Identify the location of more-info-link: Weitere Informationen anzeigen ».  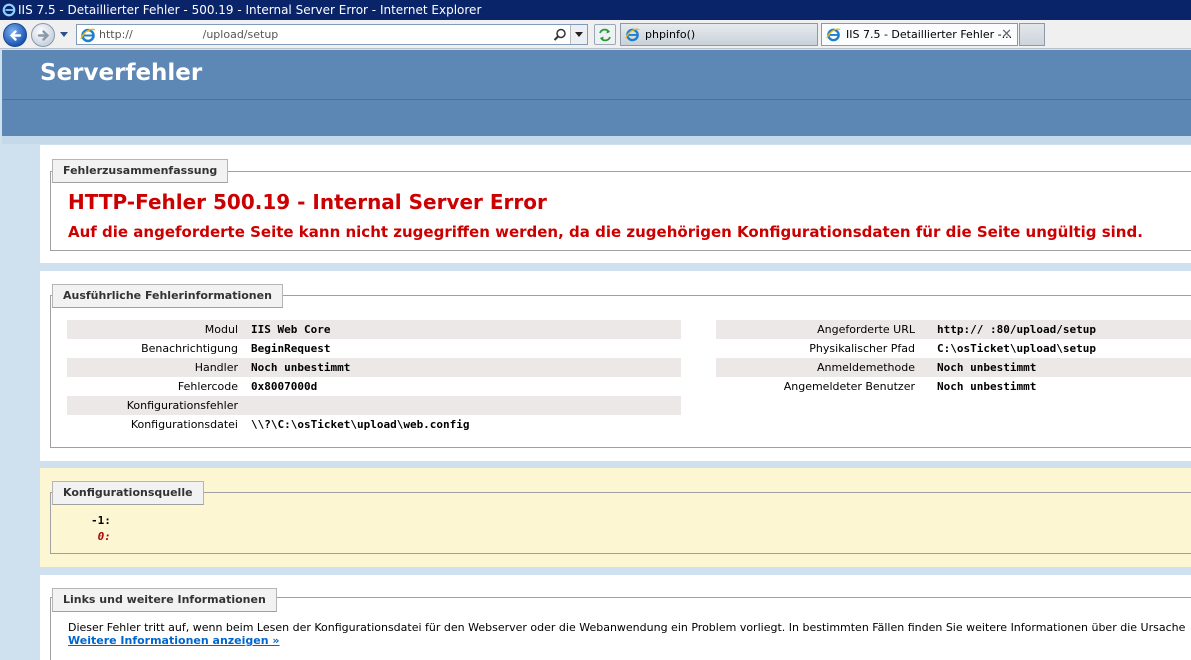
(174, 640).